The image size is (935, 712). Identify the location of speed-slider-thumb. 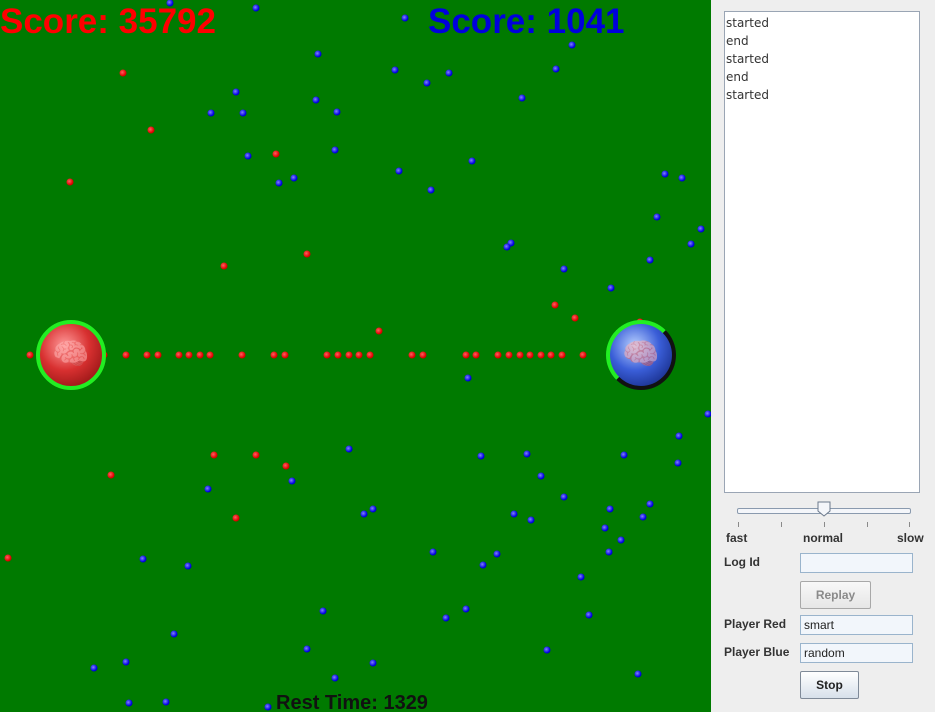
(824, 509).